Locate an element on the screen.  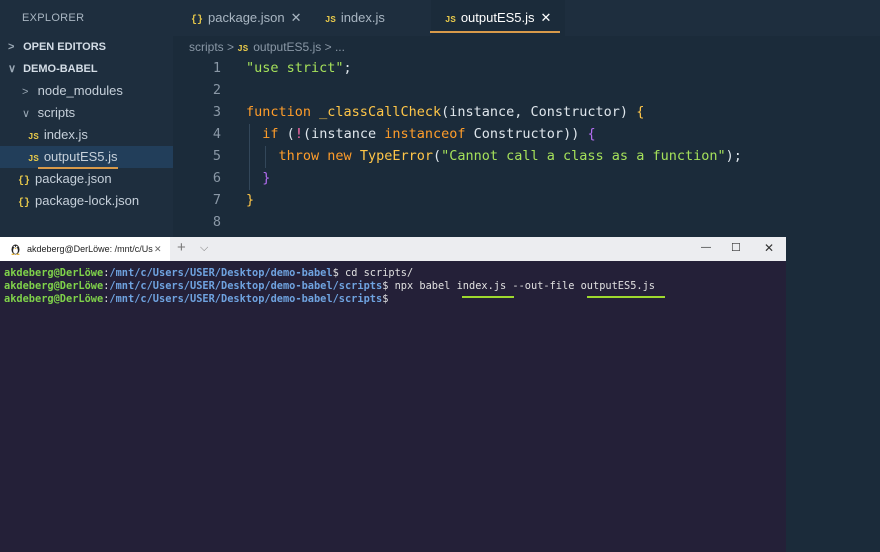
line-number: 4 is located at coordinates (216, 134).